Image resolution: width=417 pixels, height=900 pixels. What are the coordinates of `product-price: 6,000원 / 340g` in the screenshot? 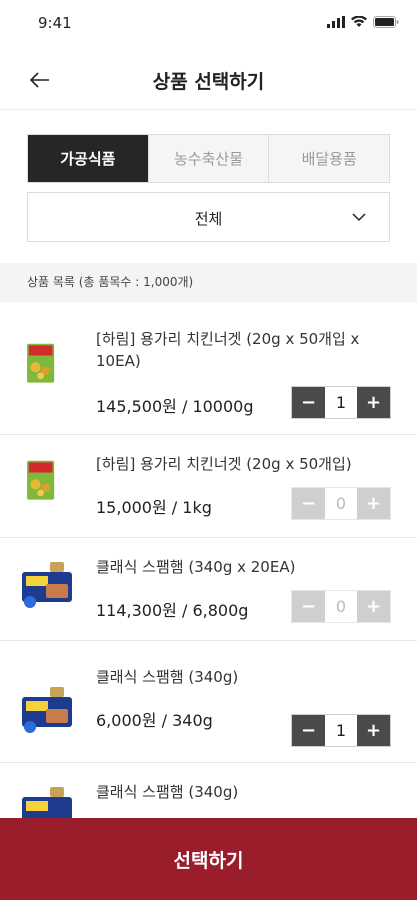 It's located at (154, 720).